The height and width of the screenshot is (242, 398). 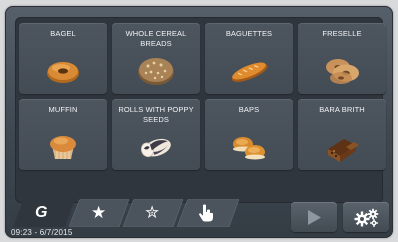 What do you see at coordinates (249, 148) in the screenshot?
I see `baps-icon` at bounding box center [249, 148].